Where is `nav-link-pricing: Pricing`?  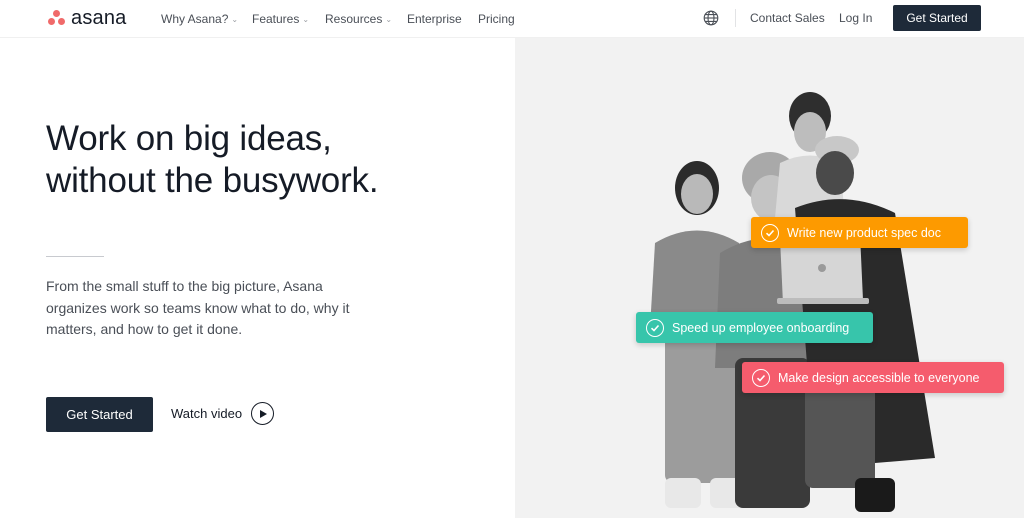
nav-link-pricing: Pricing is located at coordinates (496, 19).